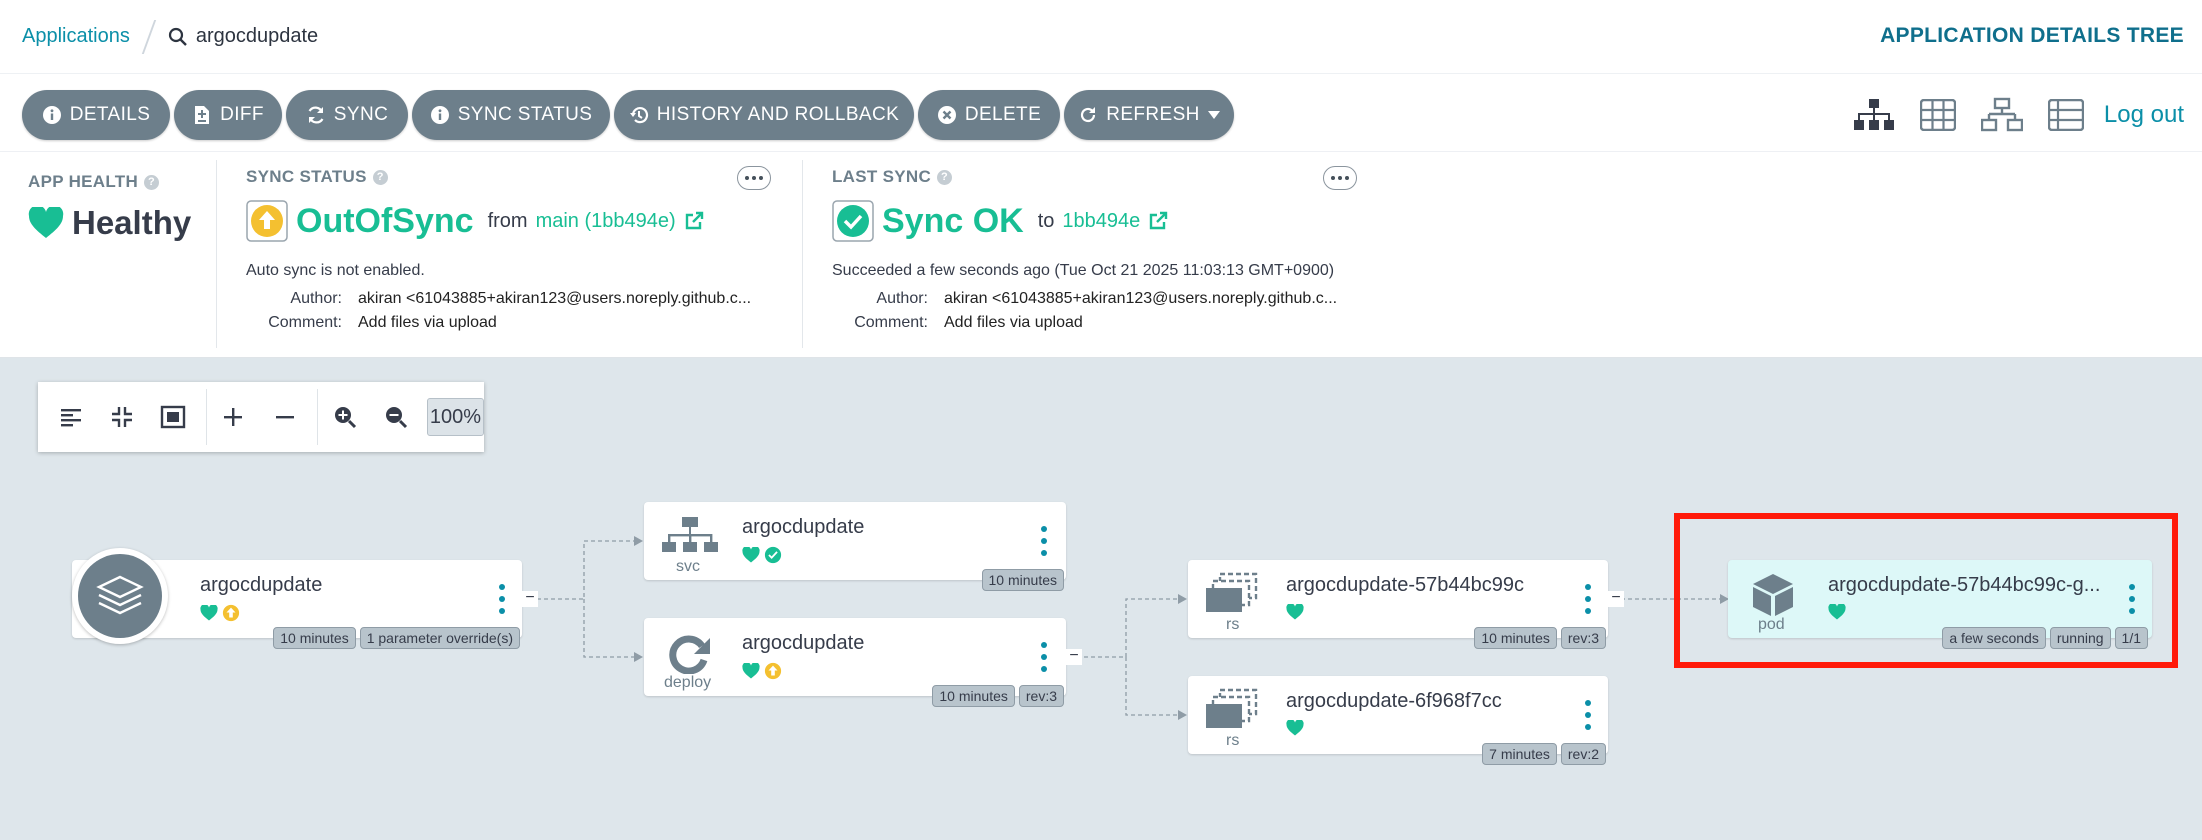  What do you see at coordinates (953, 220) in the screenshot?
I see `last-sync-label: Sync OK` at bounding box center [953, 220].